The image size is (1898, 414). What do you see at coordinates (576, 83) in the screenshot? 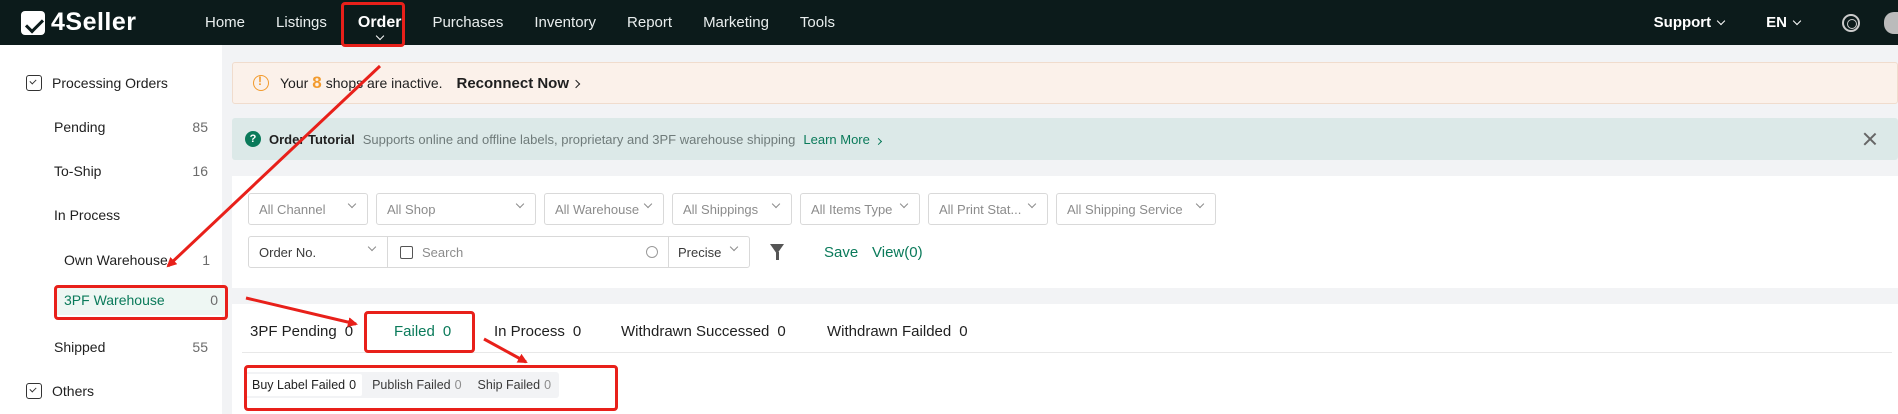
I see `chevron-right-icon` at bounding box center [576, 83].